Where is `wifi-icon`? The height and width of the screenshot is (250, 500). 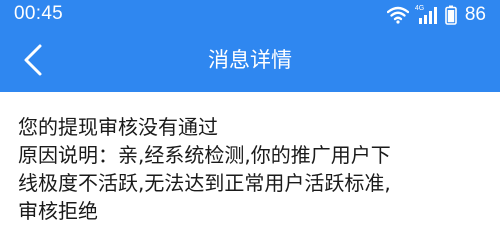
wifi-icon is located at coordinates (397, 15).